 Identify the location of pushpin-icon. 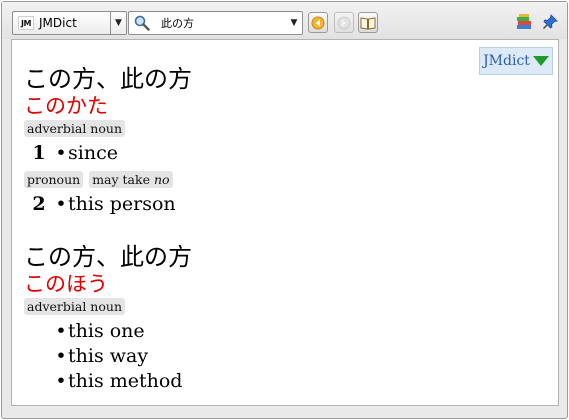
(550, 22).